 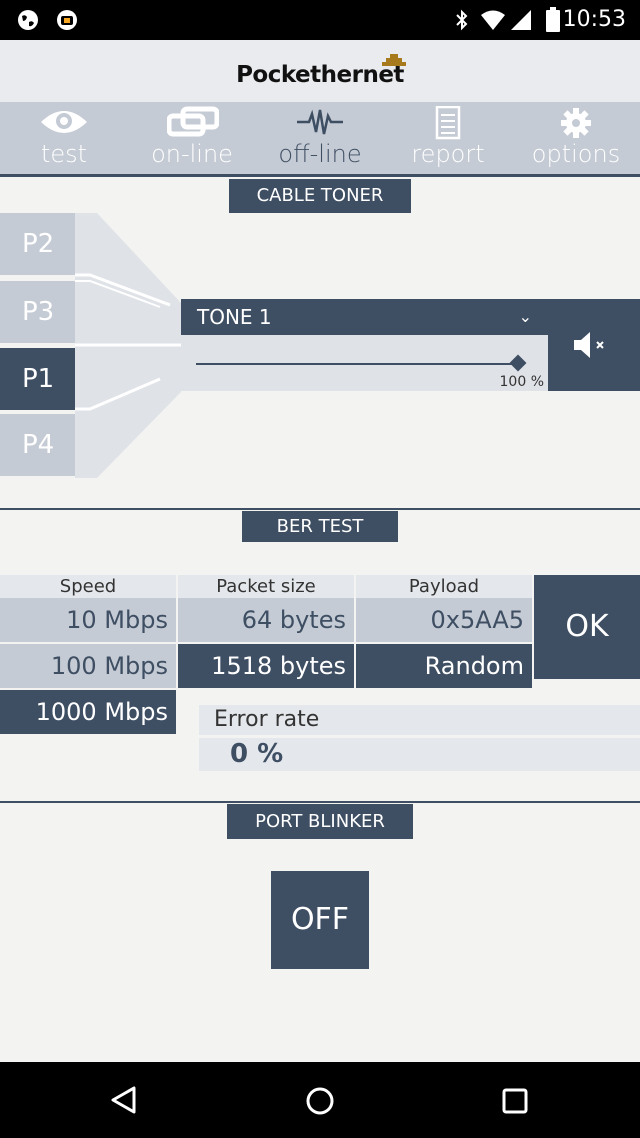 I want to click on port-blinker-title: PORT BLINKER, so click(x=320, y=821).